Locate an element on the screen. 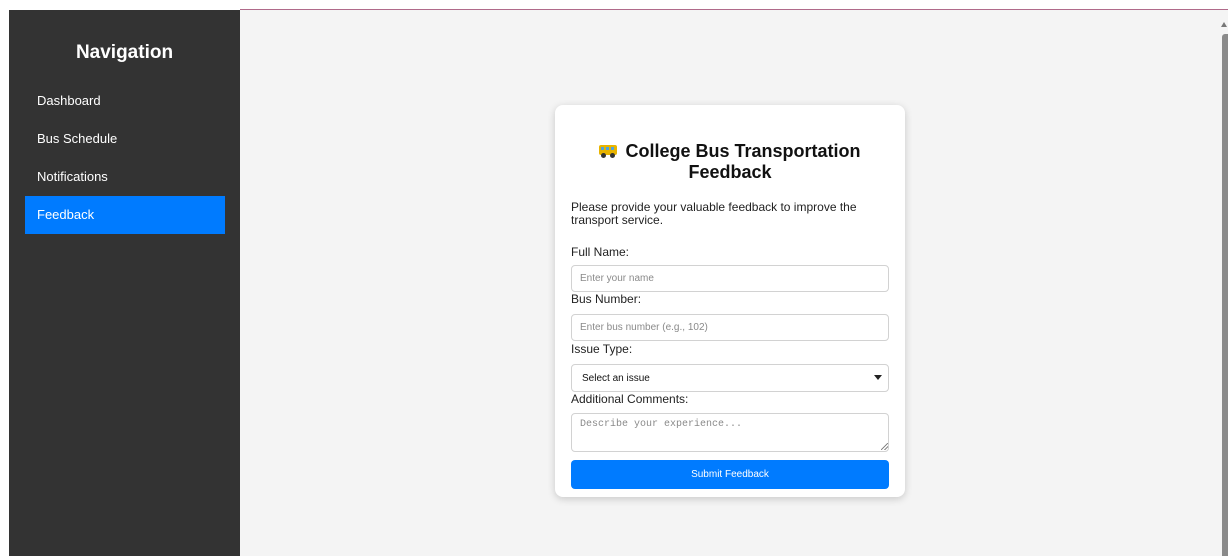 The height and width of the screenshot is (556, 1228). scroll-up-arrow-icon is located at coordinates (1224, 24).